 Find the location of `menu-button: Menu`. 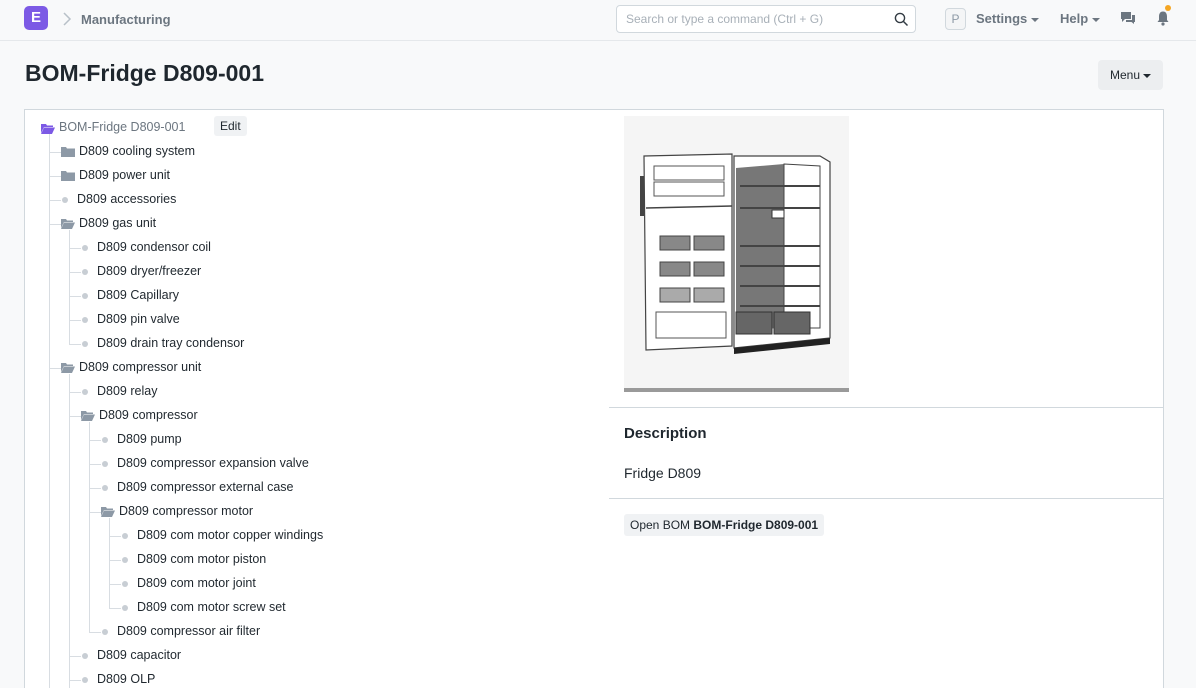

menu-button: Menu is located at coordinates (1130, 75).